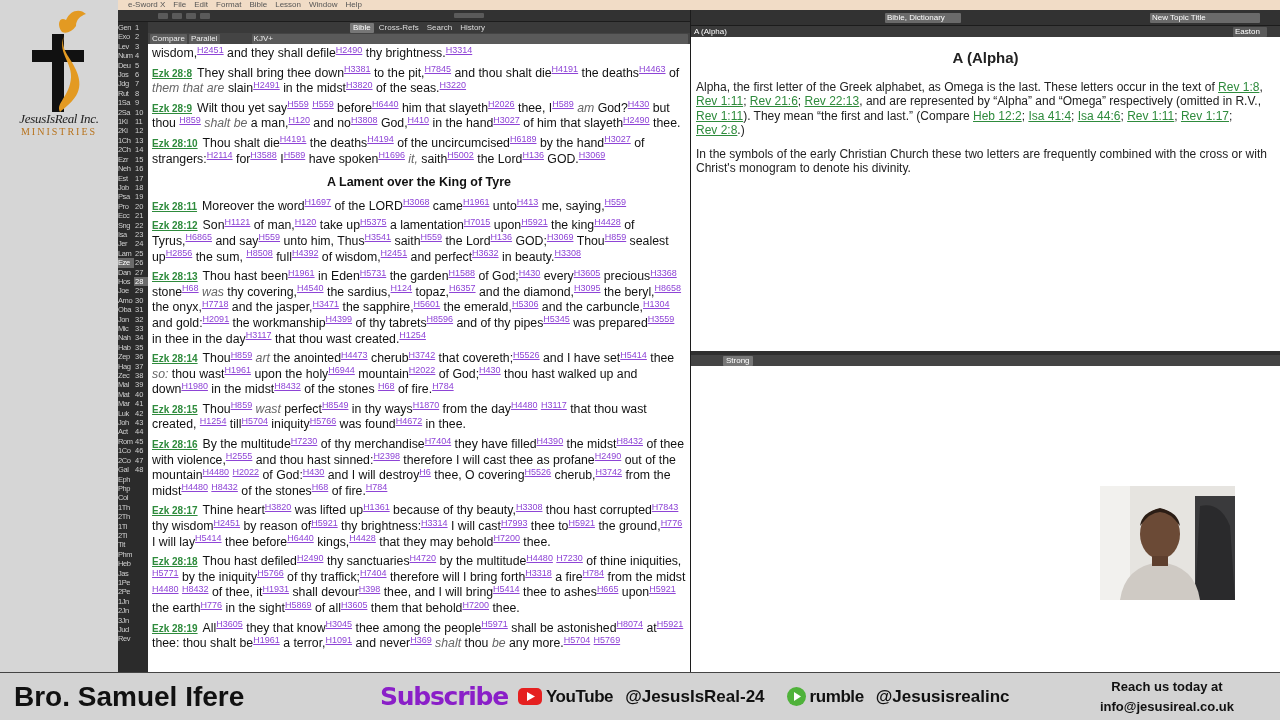 This screenshot has height=720, width=1280. What do you see at coordinates (398, 27) in the screenshot?
I see `tab: Cross-Refs` at bounding box center [398, 27].